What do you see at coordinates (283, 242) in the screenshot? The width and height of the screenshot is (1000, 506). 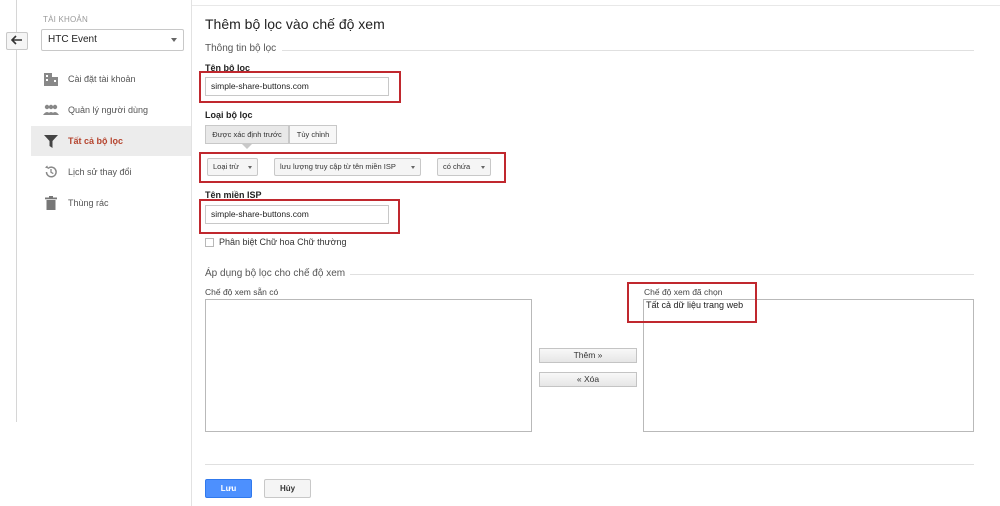 I see `case-sensitive-label: Phân biệt Chữ hoa Chữ thường` at bounding box center [283, 242].